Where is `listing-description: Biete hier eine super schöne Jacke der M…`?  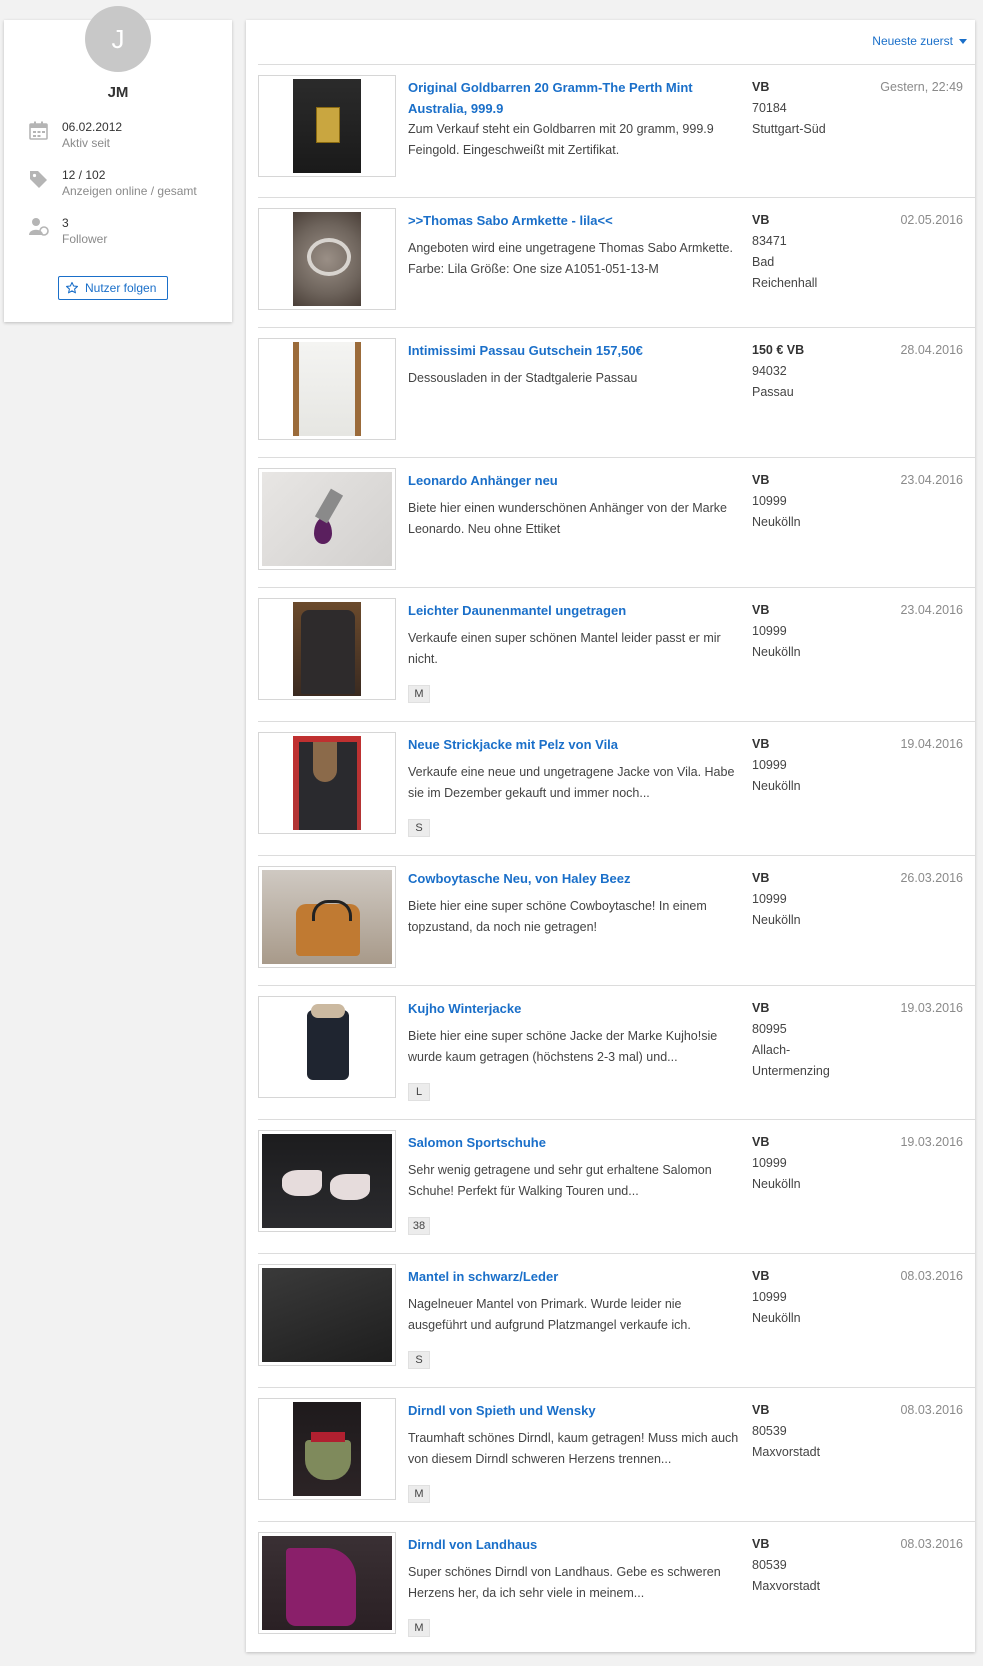 listing-description: Biete hier eine super schöne Jacke der M… is located at coordinates (563, 1046).